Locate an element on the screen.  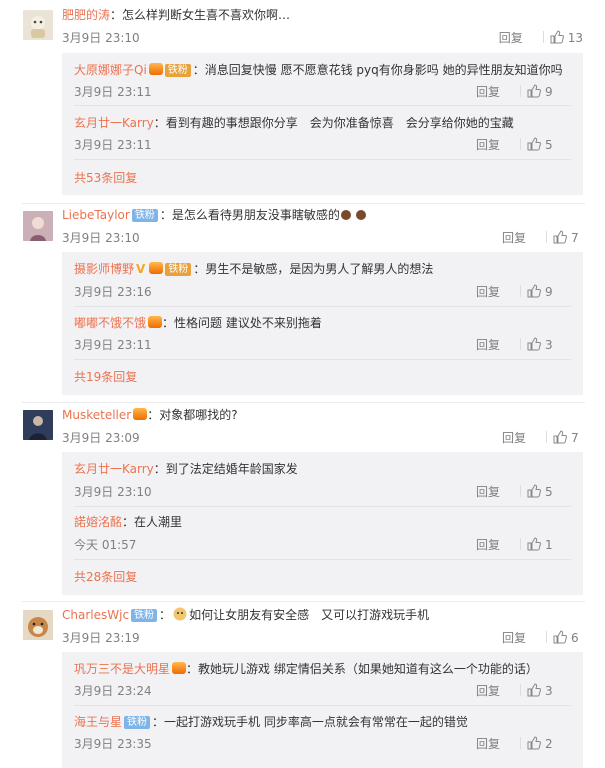
like-count: 6 is located at coordinates (575, 638).